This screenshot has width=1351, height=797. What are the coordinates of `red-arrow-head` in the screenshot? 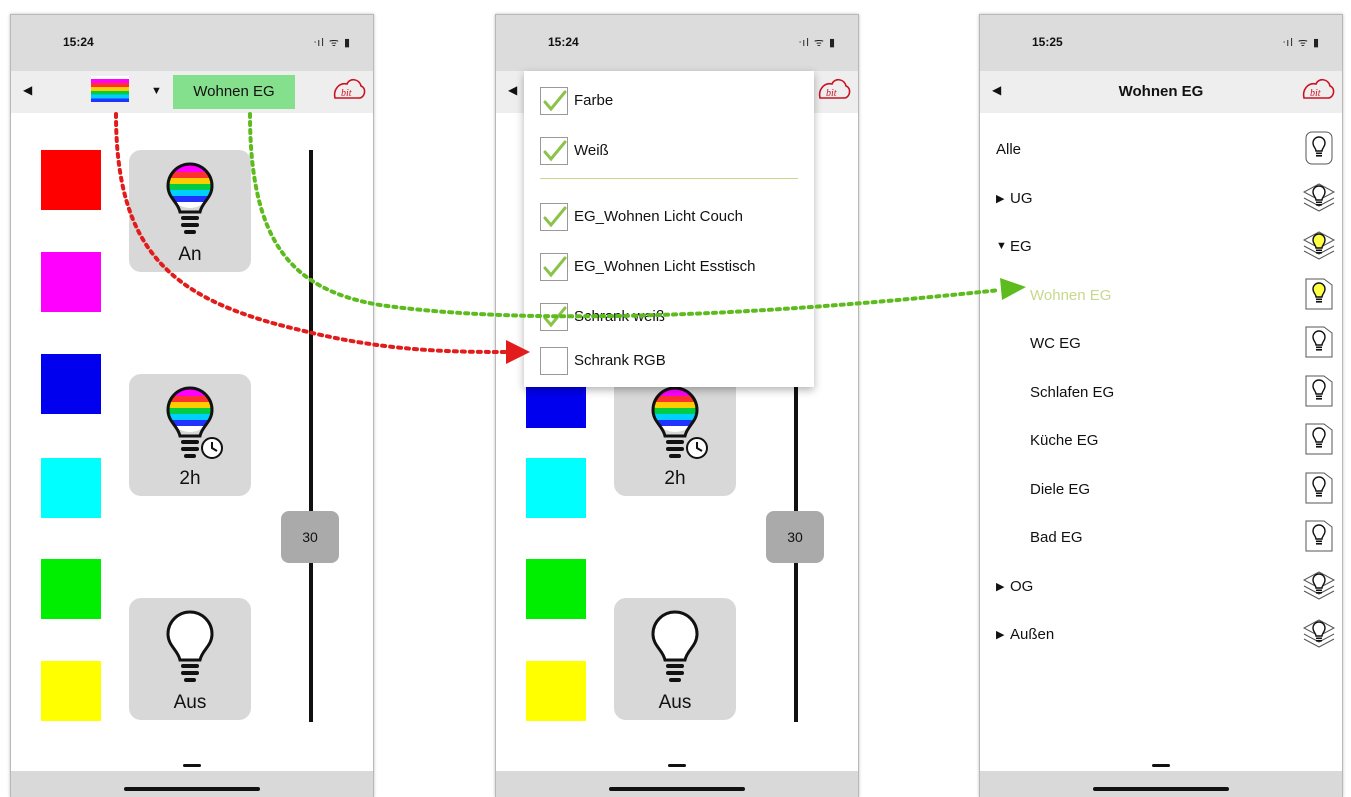 It's located at (518, 352).